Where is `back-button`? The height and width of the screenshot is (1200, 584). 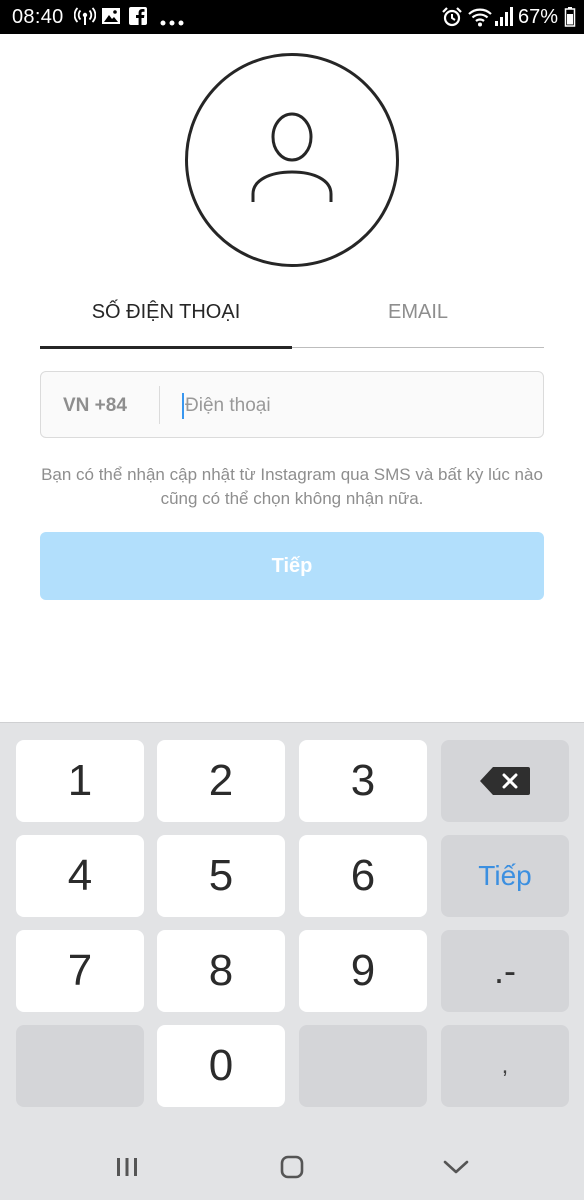 back-button is located at coordinates (456, 1167).